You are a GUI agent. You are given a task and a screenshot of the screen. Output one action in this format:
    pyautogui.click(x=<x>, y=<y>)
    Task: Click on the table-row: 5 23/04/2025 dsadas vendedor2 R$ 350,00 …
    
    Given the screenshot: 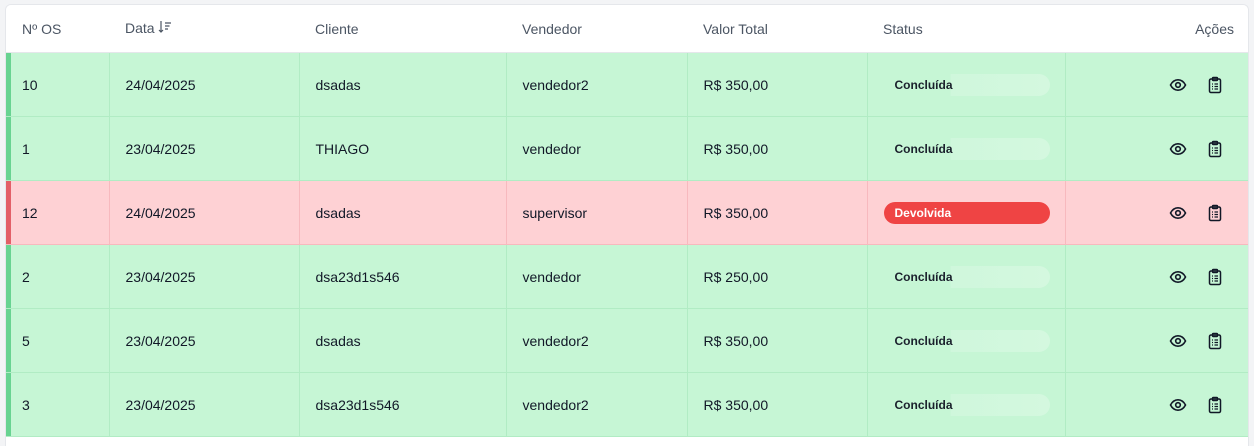 What is the action you would take?
    pyautogui.click(x=627, y=340)
    